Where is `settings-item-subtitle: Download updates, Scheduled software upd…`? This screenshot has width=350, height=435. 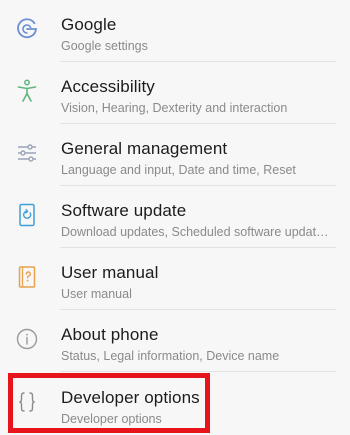 settings-item-subtitle: Download updates, Scheduled software upd… is located at coordinates (197, 232).